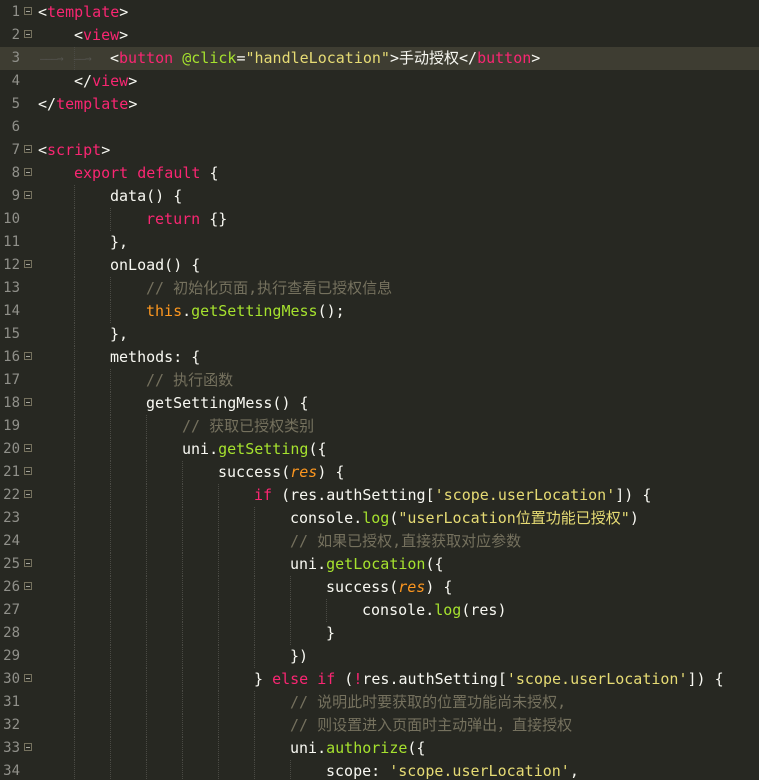 This screenshot has width=759, height=780. I want to click on code-line: 18 getSettingMess() {, so click(379, 403).